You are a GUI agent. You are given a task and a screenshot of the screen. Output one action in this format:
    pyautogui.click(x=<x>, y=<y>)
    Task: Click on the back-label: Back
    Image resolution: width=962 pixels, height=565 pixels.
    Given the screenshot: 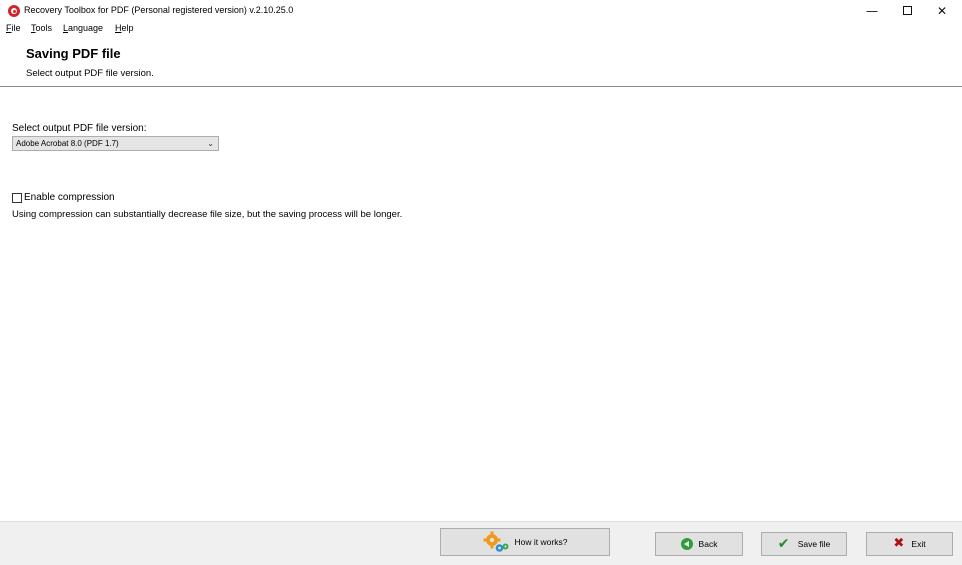 What is the action you would take?
    pyautogui.click(x=708, y=544)
    